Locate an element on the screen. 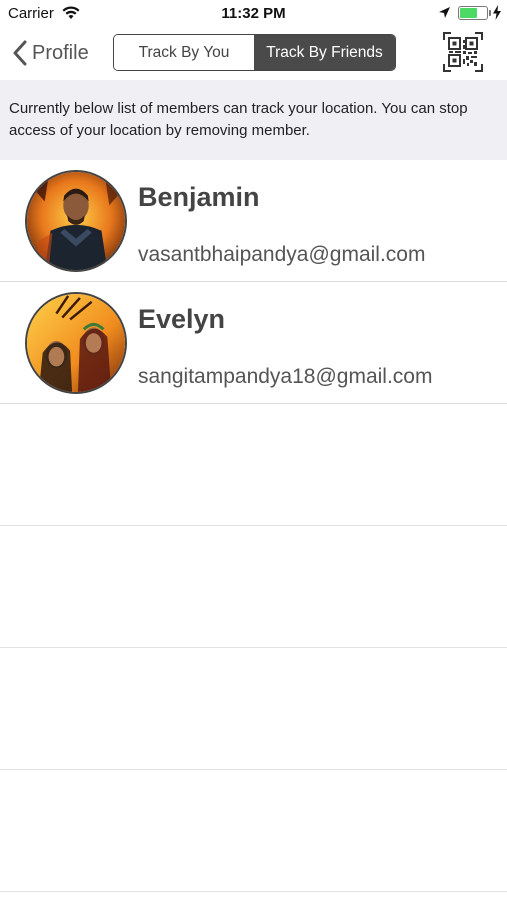 Image resolution: width=507 pixels, height=900 pixels. member-email: vasantbhaipandya@gmail.com is located at coordinates (282, 254).